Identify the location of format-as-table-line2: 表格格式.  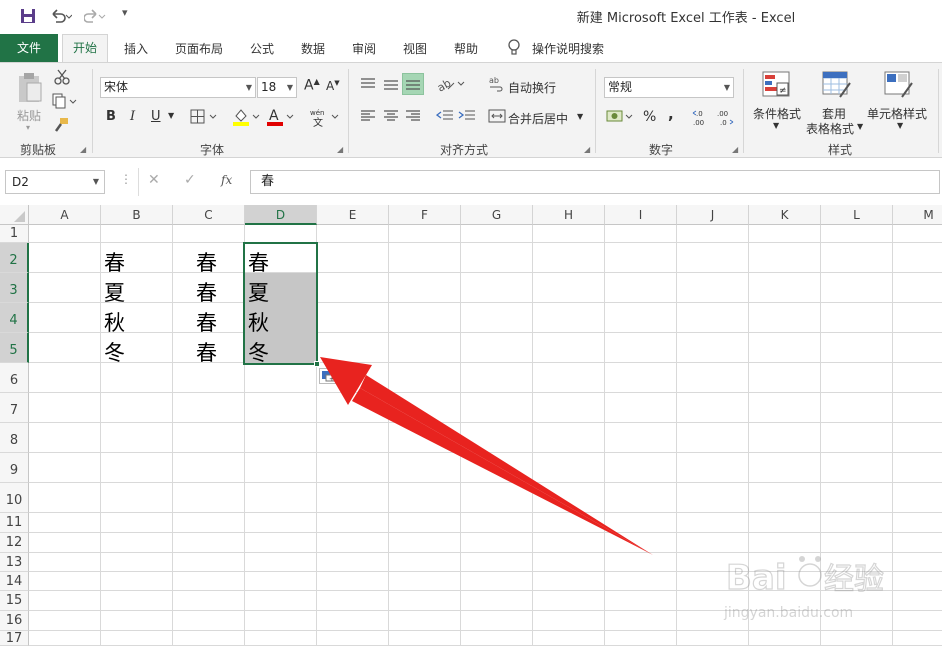
(830, 128).